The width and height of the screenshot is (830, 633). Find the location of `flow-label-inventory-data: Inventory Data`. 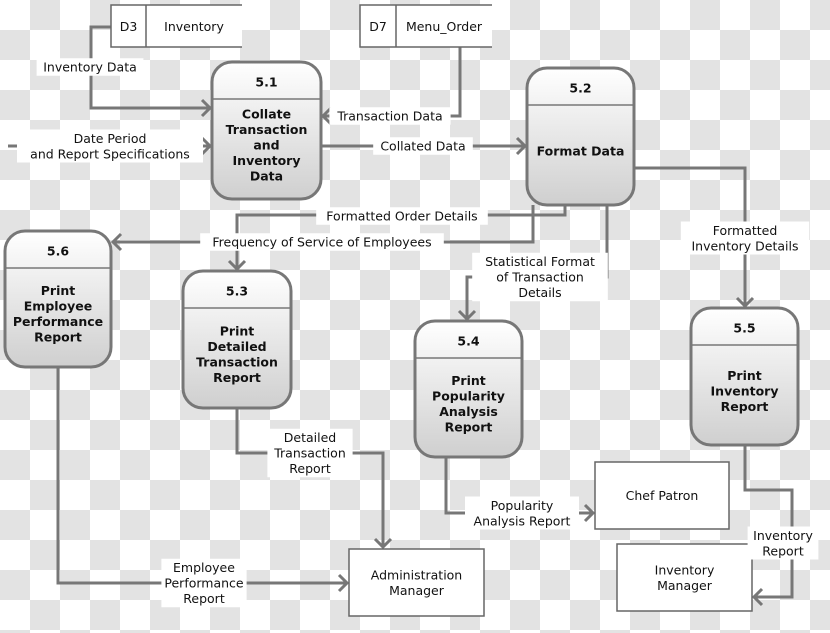

flow-label-inventory-data: Inventory Data is located at coordinates (90, 67).